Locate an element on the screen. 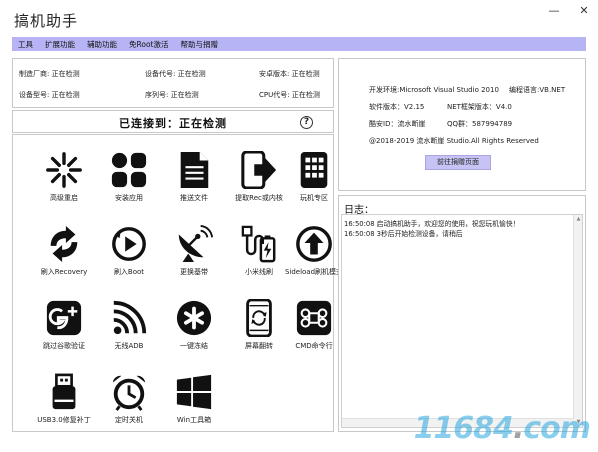 The image size is (598, 452). connection-panel: 已连接到：正在检测 ? is located at coordinates (173, 121).